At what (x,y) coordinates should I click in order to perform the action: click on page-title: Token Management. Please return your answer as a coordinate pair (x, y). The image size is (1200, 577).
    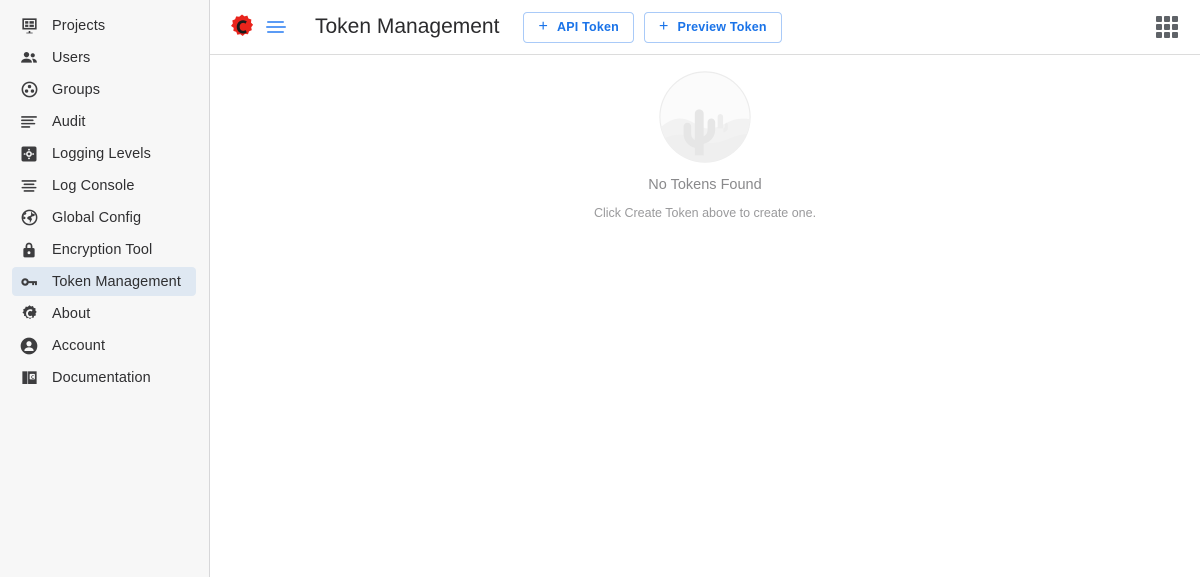
    Looking at the image, I should click on (407, 26).